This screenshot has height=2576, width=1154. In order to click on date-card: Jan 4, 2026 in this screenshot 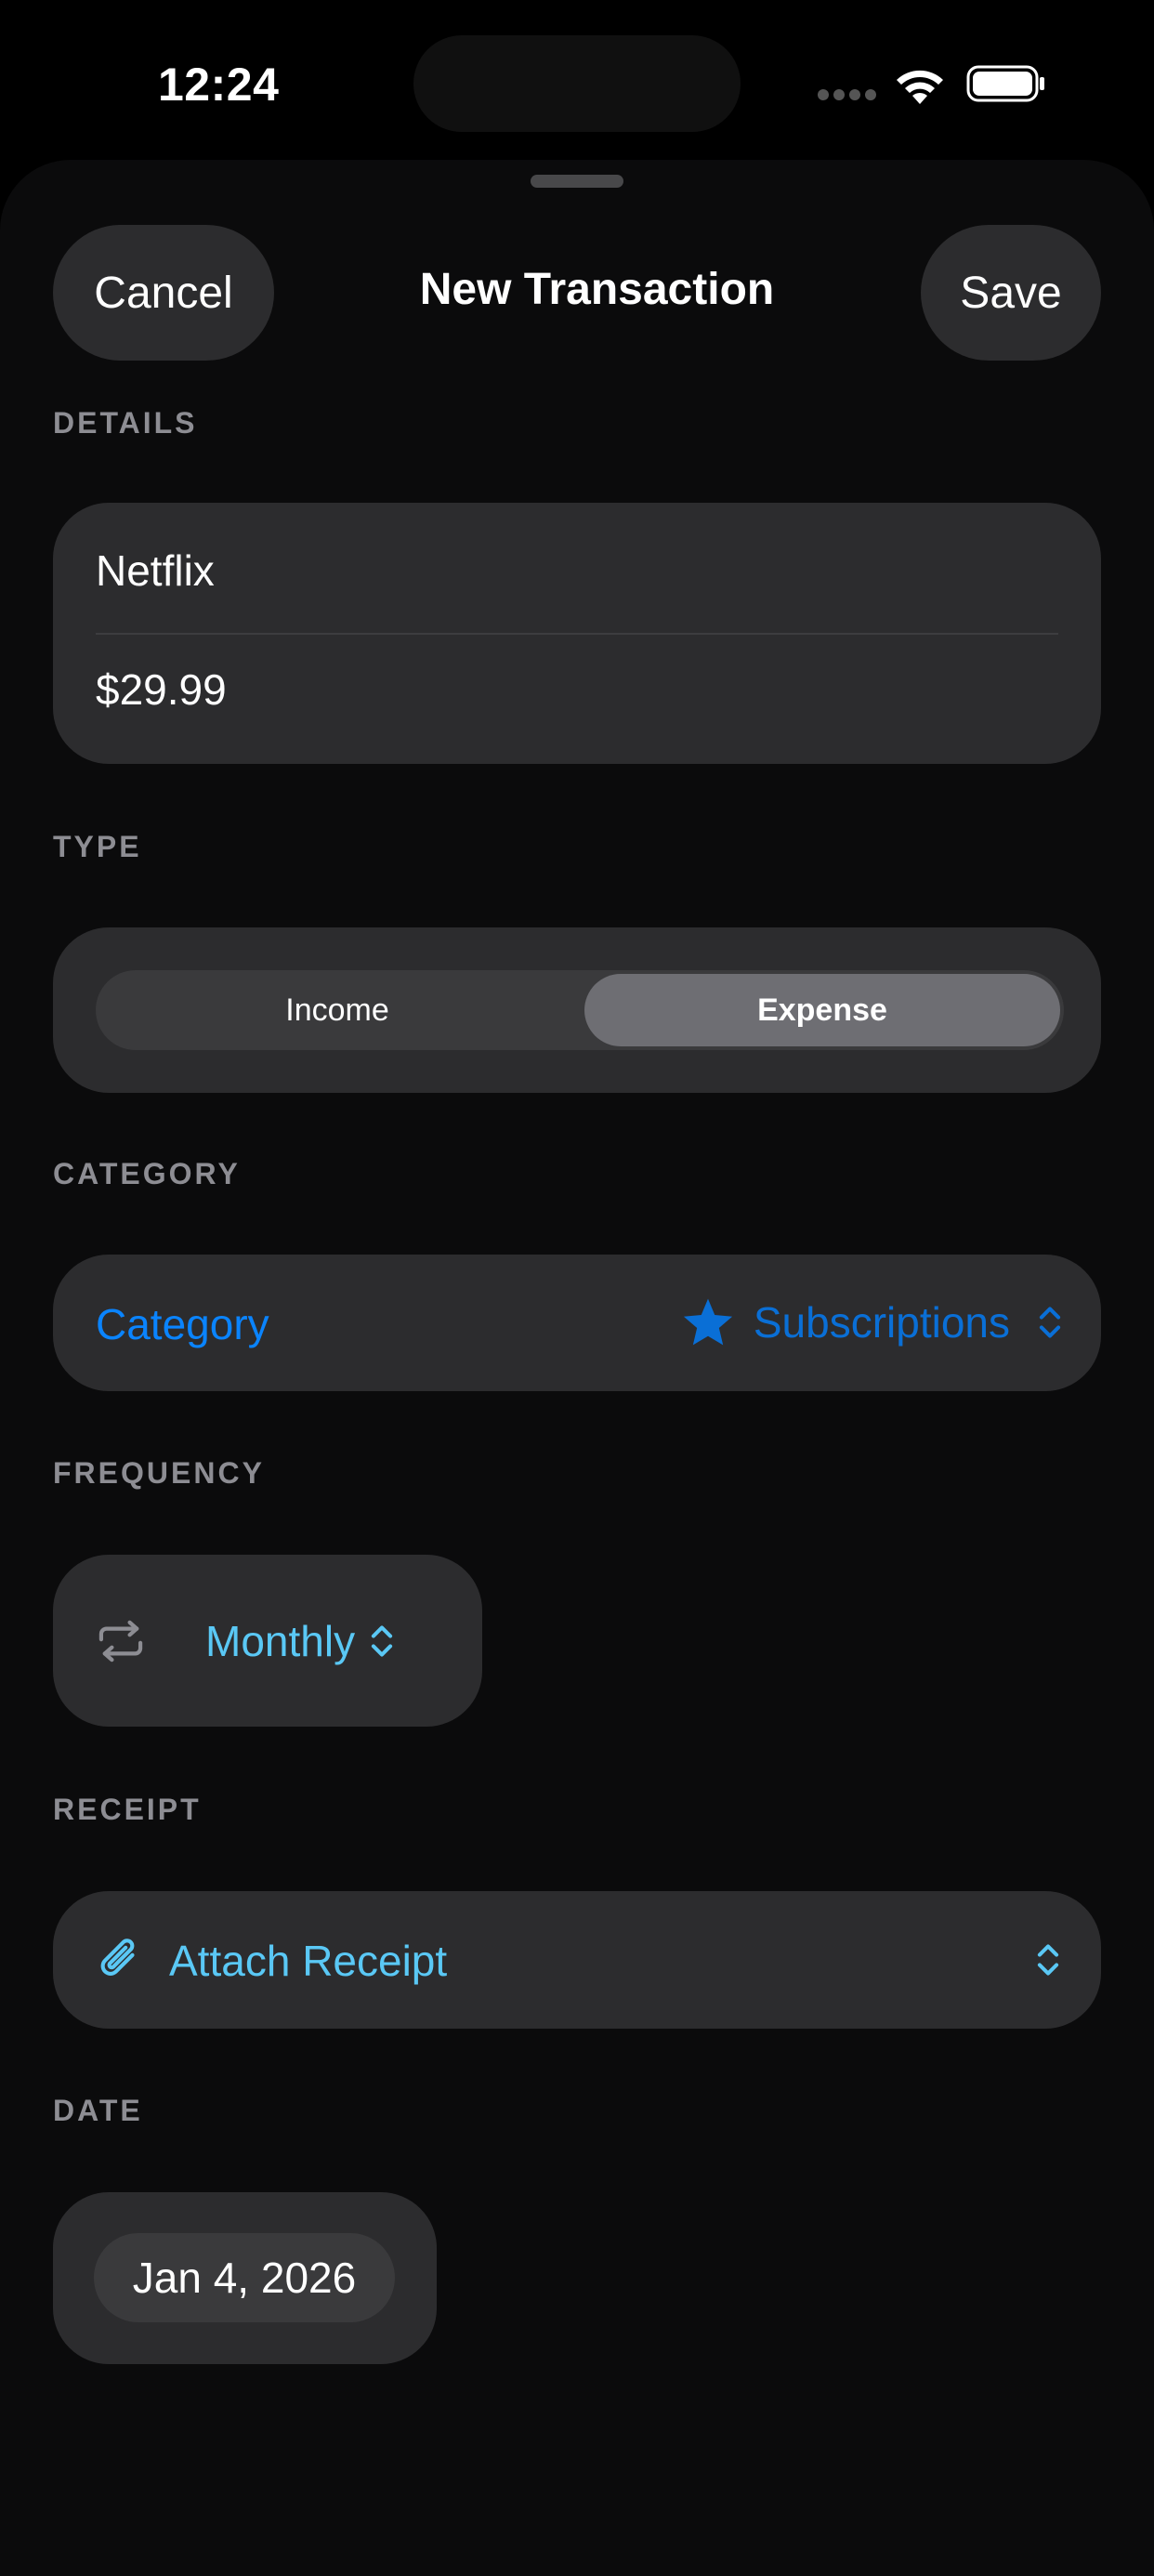, I will do `click(245, 2278)`.